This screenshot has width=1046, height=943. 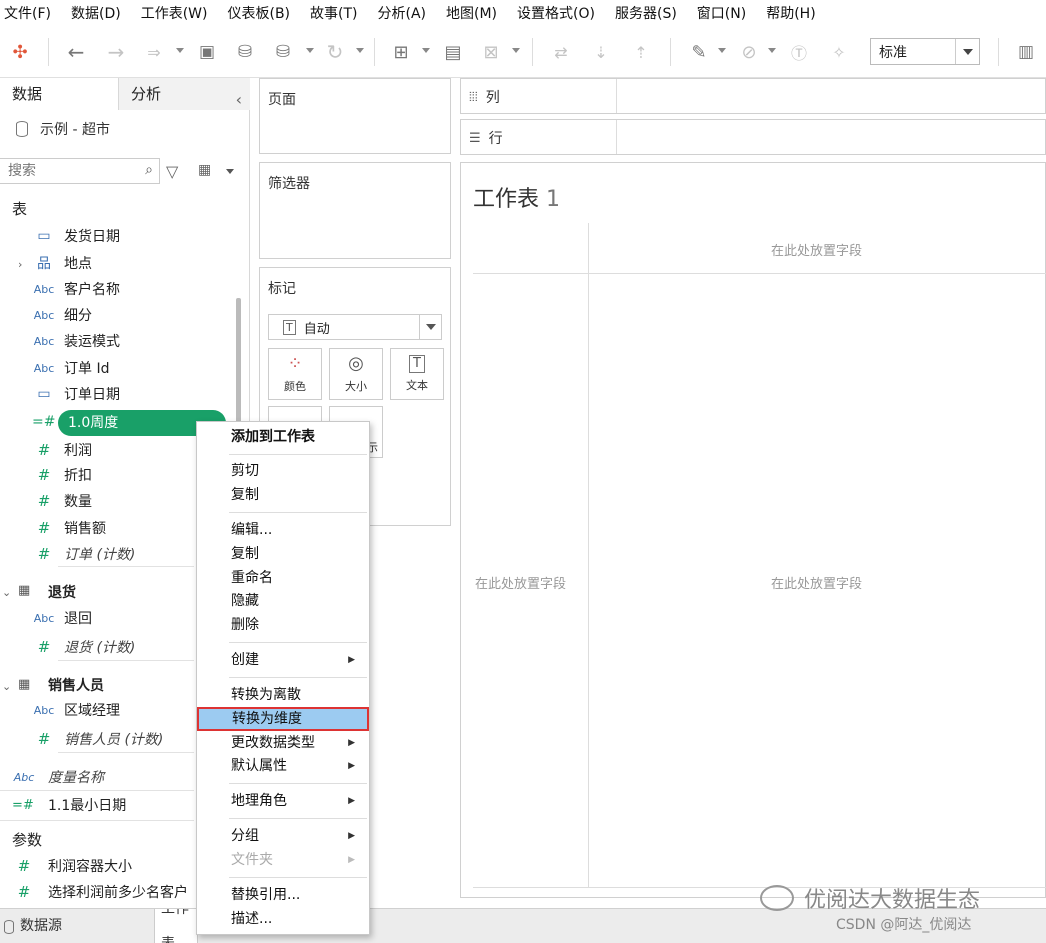 I want to click on menu-window: 窗口(N), so click(x=726, y=13).